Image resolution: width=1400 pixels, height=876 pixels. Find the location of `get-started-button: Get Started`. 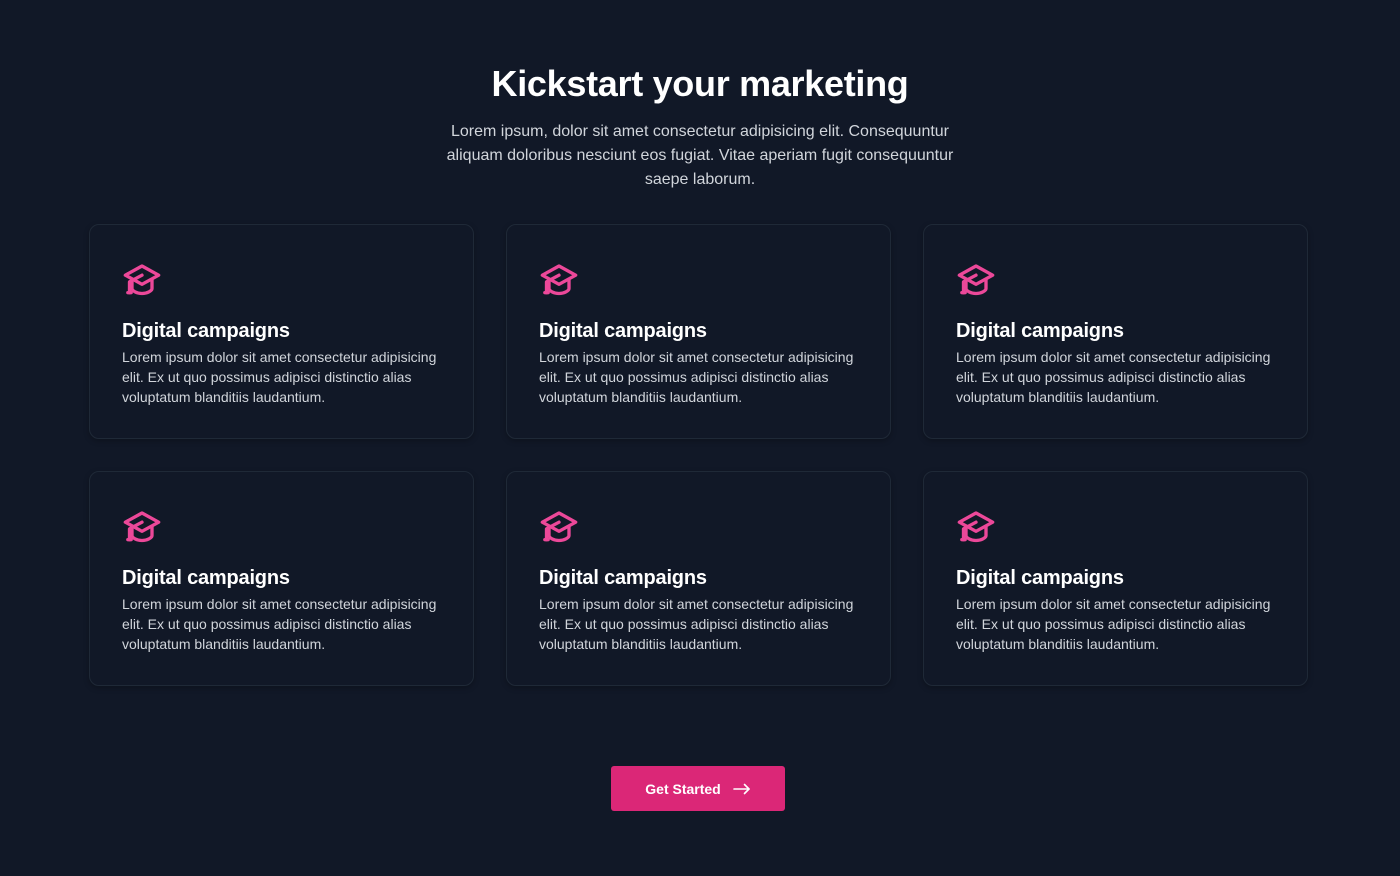

get-started-button: Get Started is located at coordinates (698, 788).